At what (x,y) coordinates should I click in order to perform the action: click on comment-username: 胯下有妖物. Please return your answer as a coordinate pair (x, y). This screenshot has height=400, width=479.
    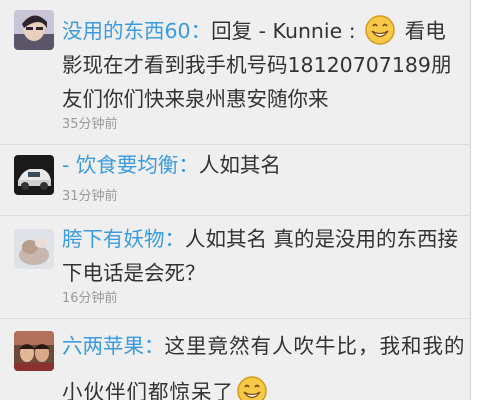
    Looking at the image, I should click on (113, 239).